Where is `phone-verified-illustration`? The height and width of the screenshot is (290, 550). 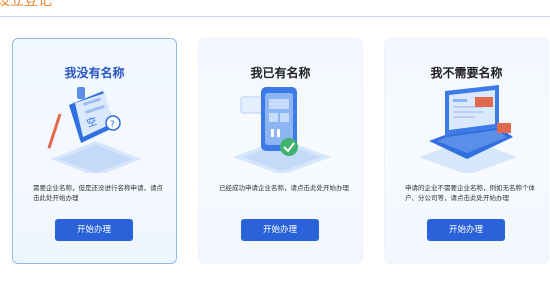
phone-verified-illustration is located at coordinates (282, 130).